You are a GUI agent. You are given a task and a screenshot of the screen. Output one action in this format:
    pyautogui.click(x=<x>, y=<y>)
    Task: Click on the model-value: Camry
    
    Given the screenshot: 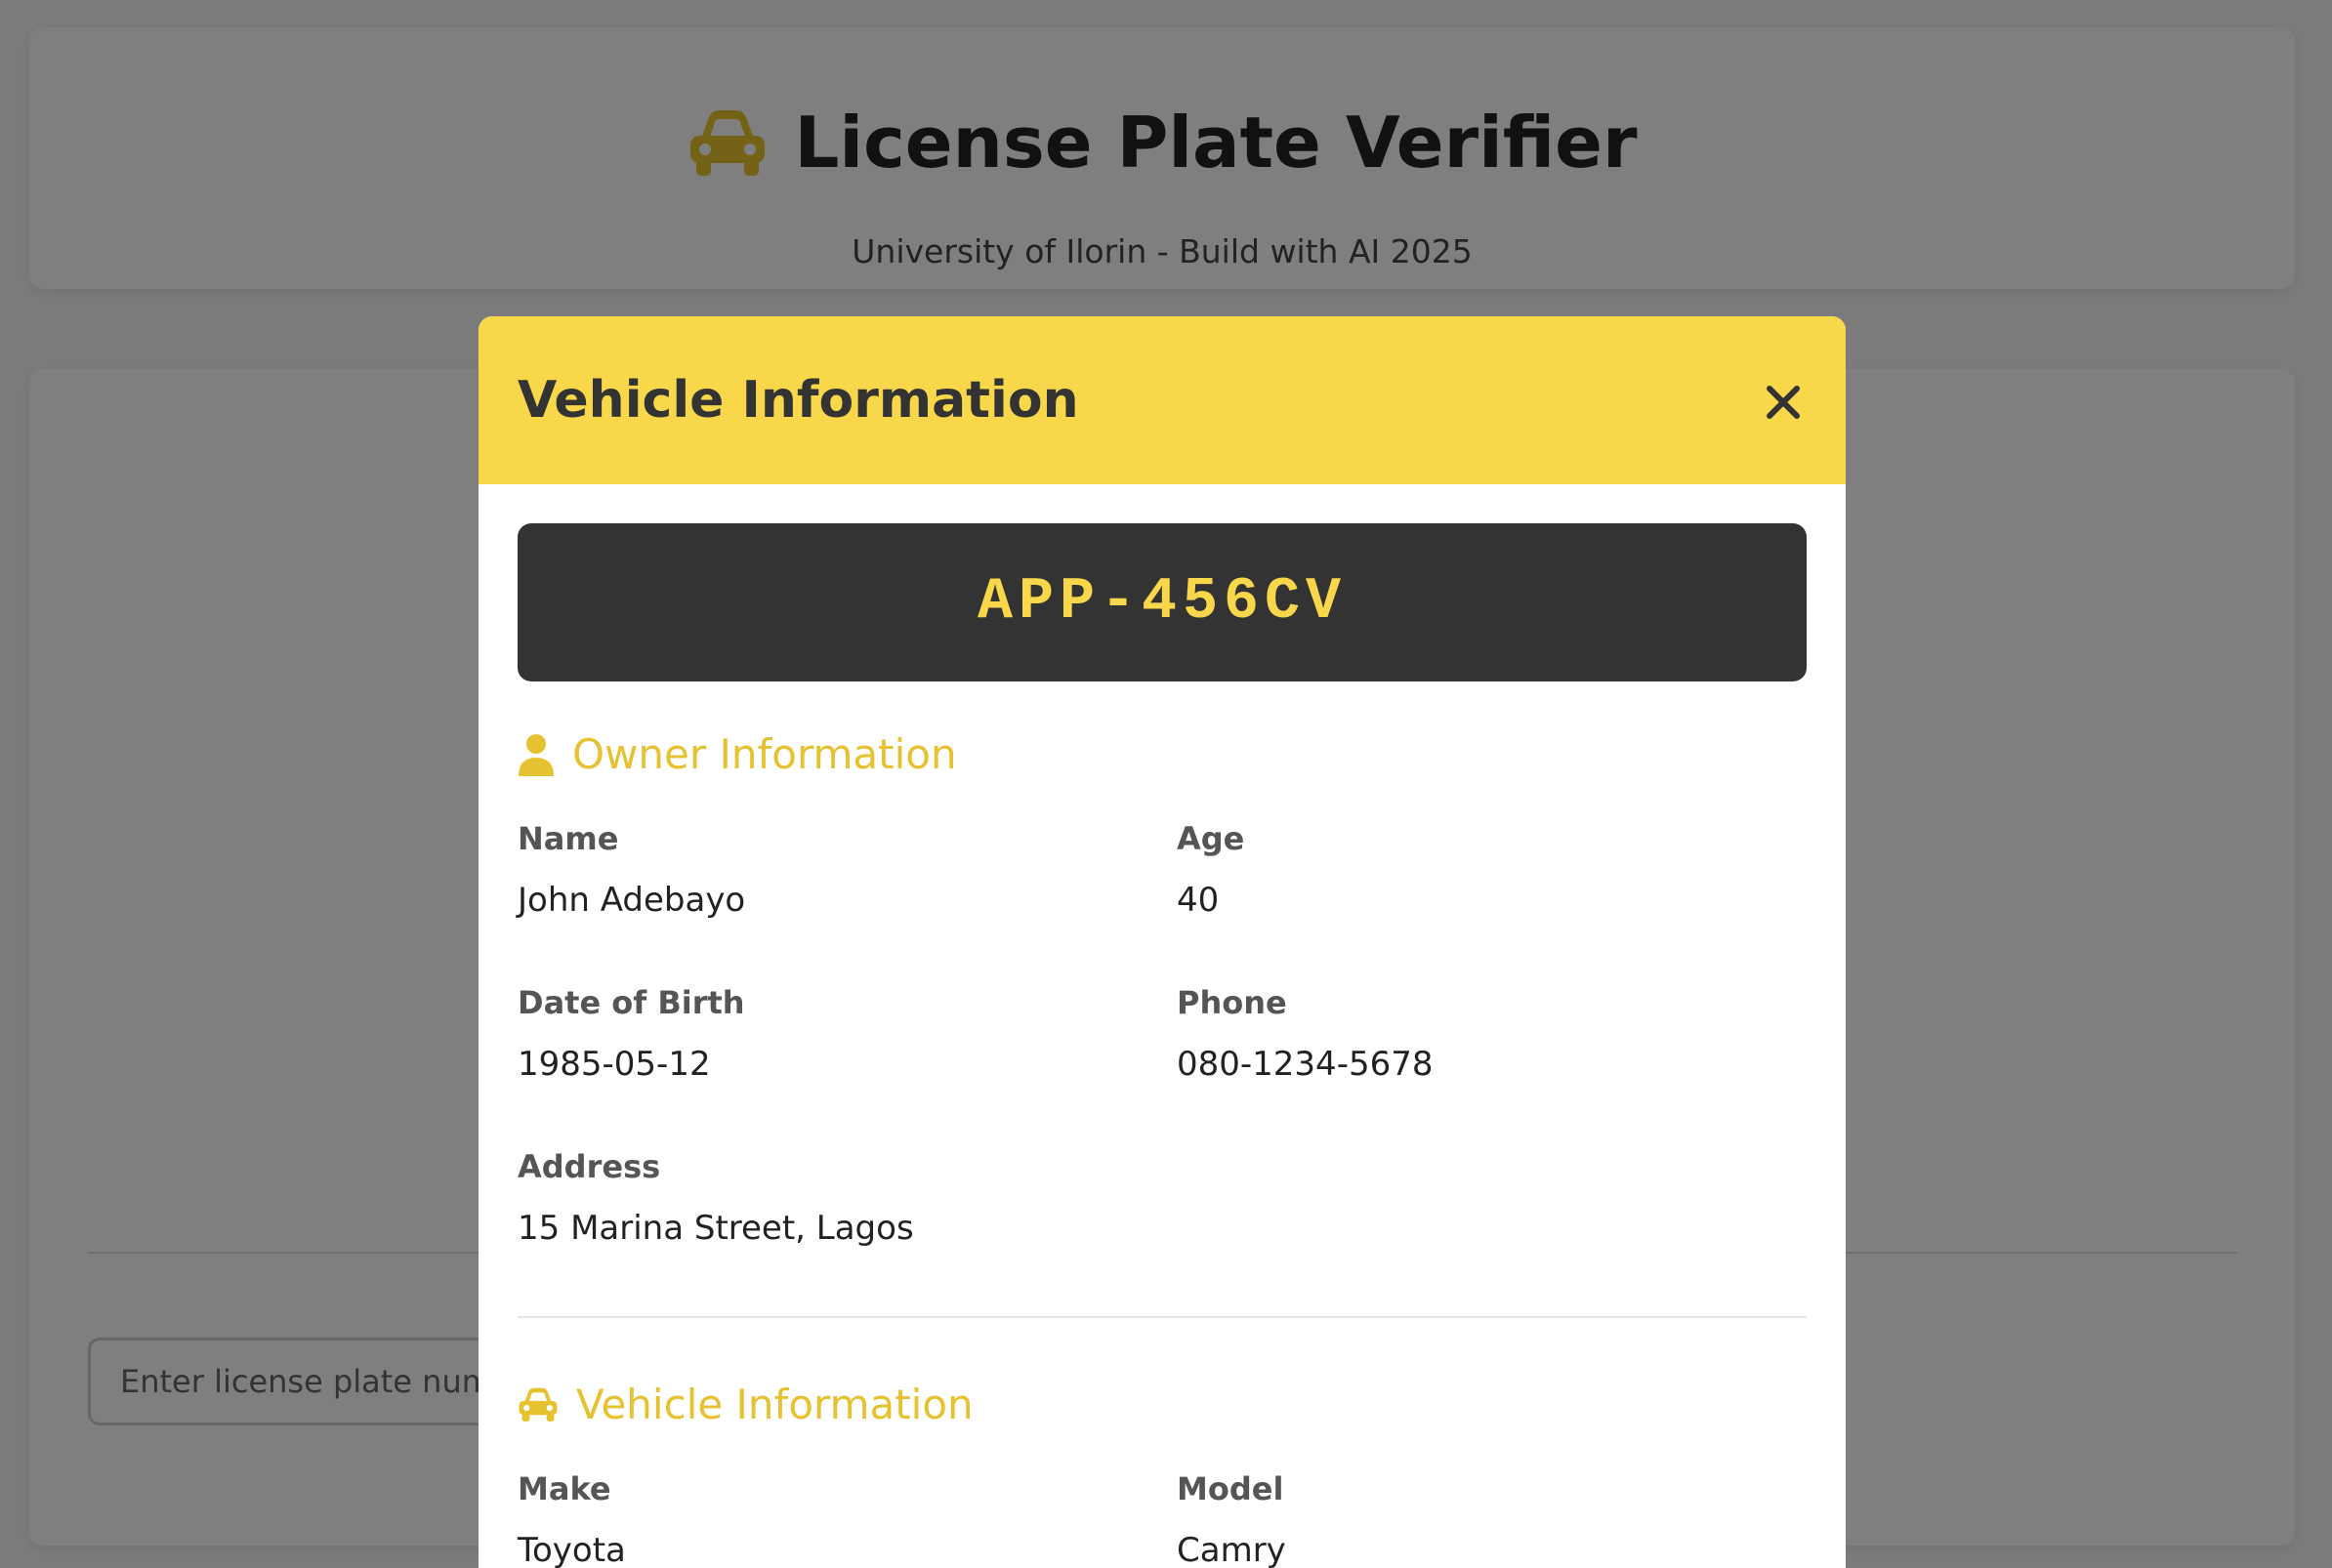 What is the action you would take?
    pyautogui.click(x=1231, y=1549)
    